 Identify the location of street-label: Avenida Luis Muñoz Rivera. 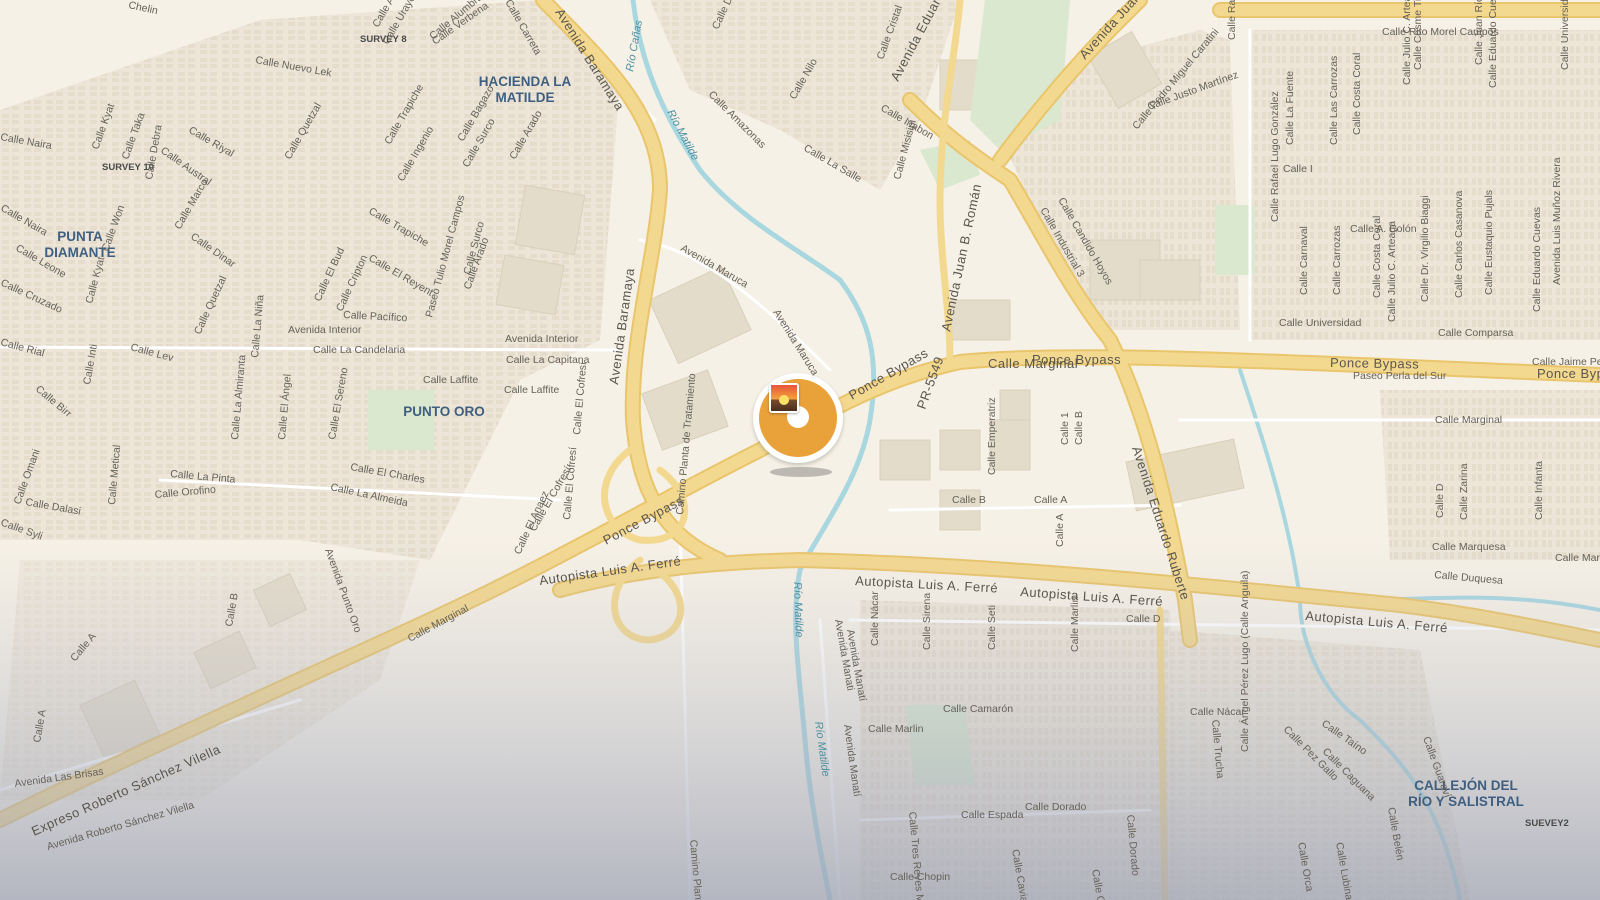
(1557, 221).